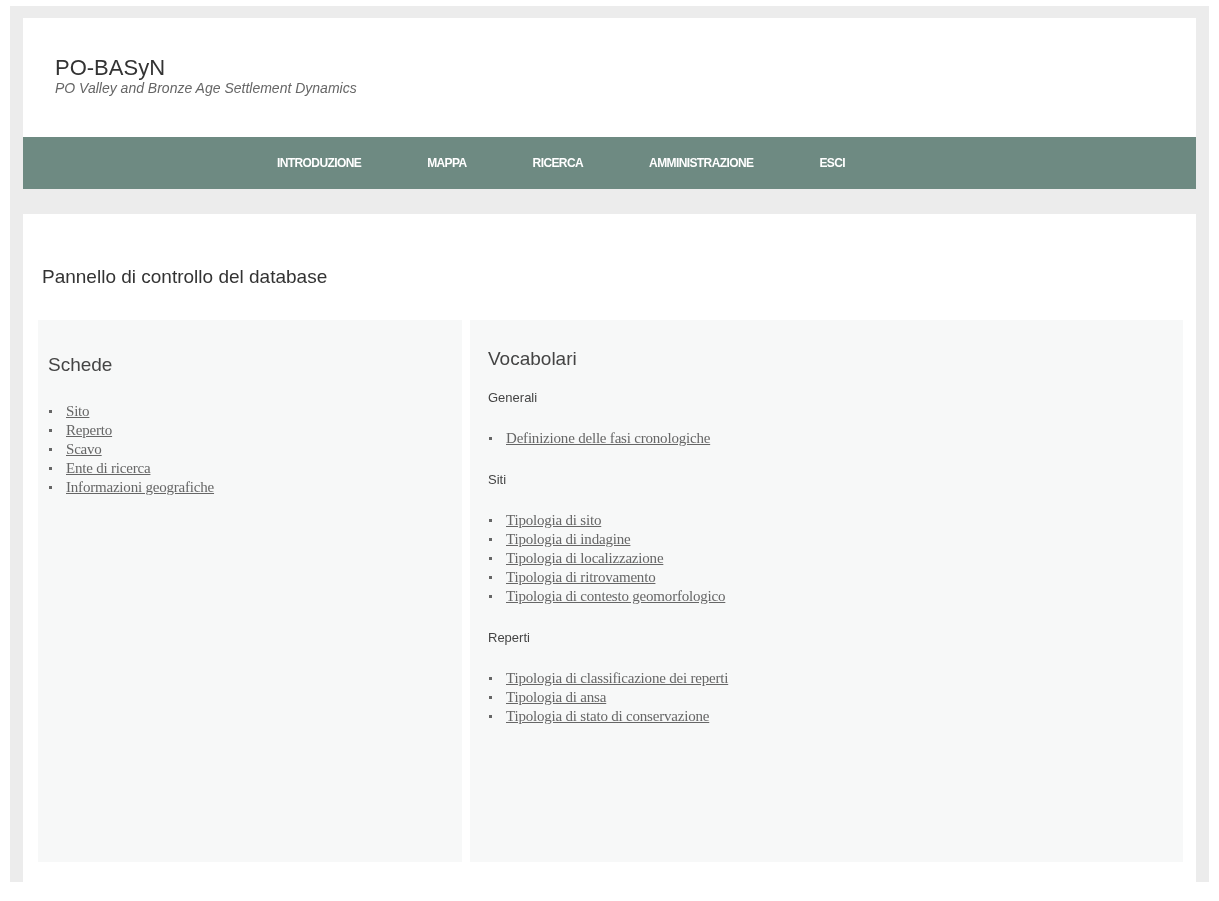 This screenshot has width=1219, height=901. Describe the element at coordinates (608, 716) in the screenshot. I see `link: Tipologia di stato di conservazione` at that location.